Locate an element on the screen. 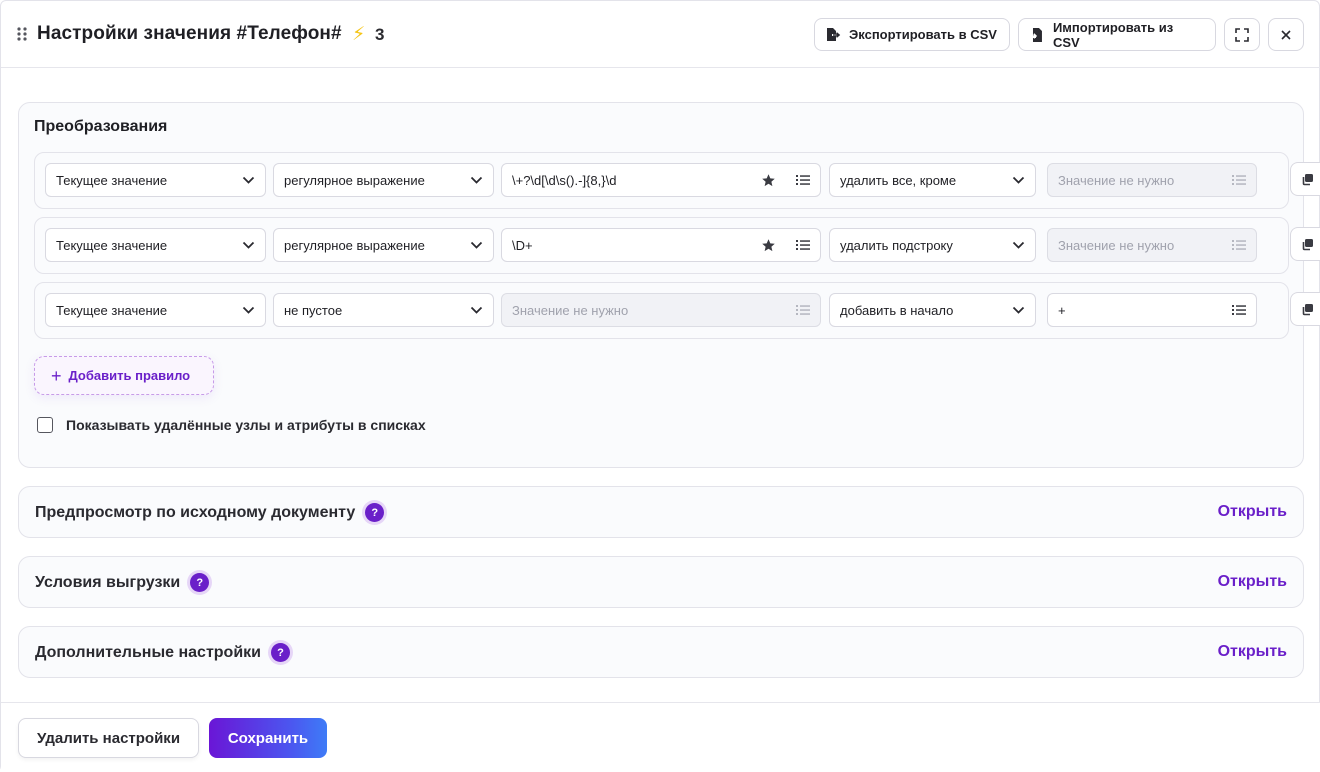 This screenshot has height=772, width=1320. import-csv-button: Импортировать из CSV is located at coordinates (1117, 34).